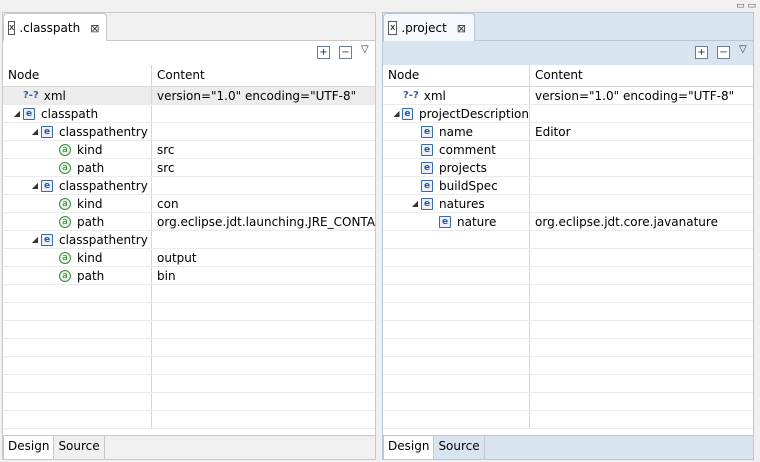 Image resolution: width=760 pixels, height=462 pixels. Describe the element at coordinates (77, 275) in the screenshot. I see `node-cell: a path` at that location.